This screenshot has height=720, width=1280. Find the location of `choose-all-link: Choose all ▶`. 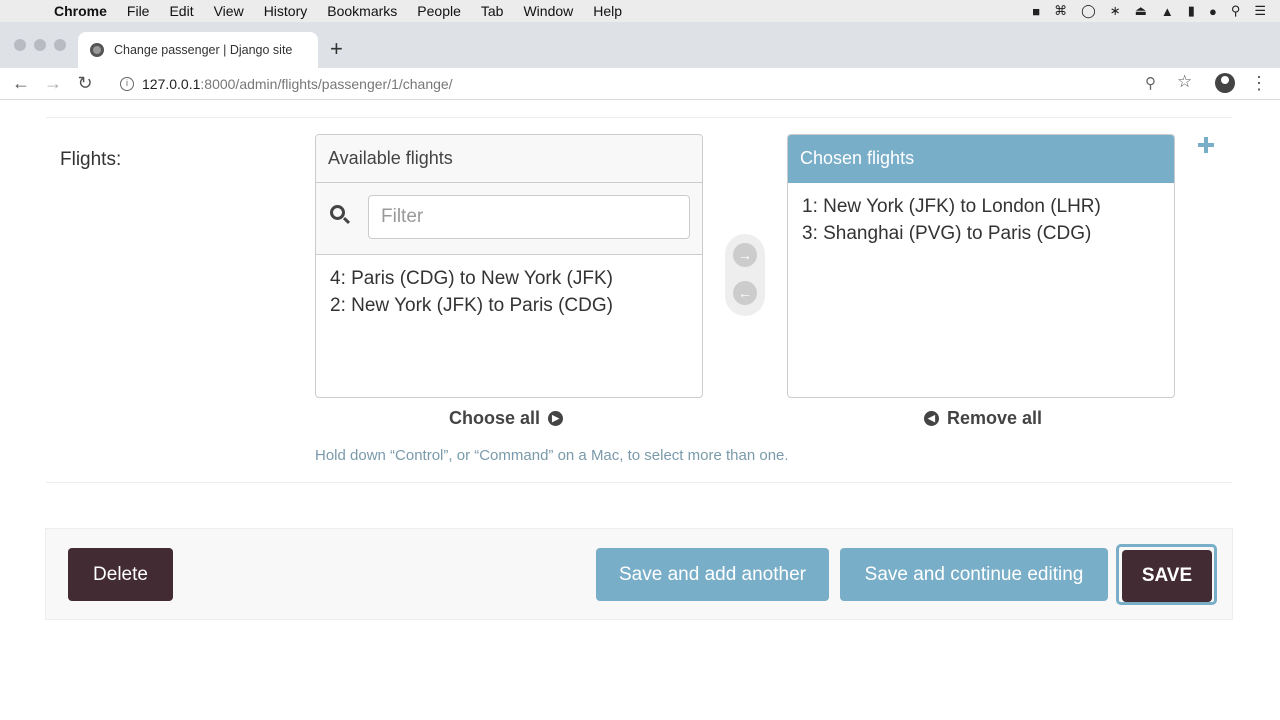

choose-all-link: Choose all ▶ is located at coordinates (506, 418).